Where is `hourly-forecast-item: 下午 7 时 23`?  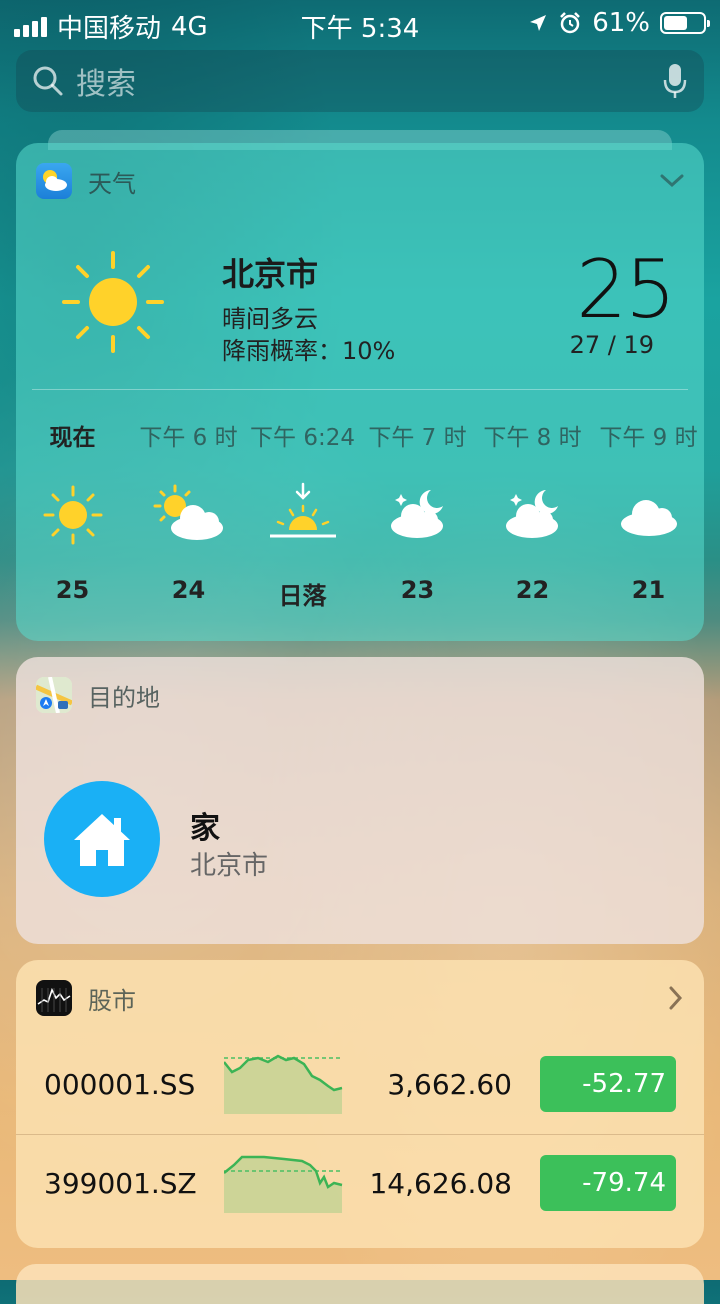
hourly-forecast-item: 下午 7 时 23 is located at coordinates (417, 497).